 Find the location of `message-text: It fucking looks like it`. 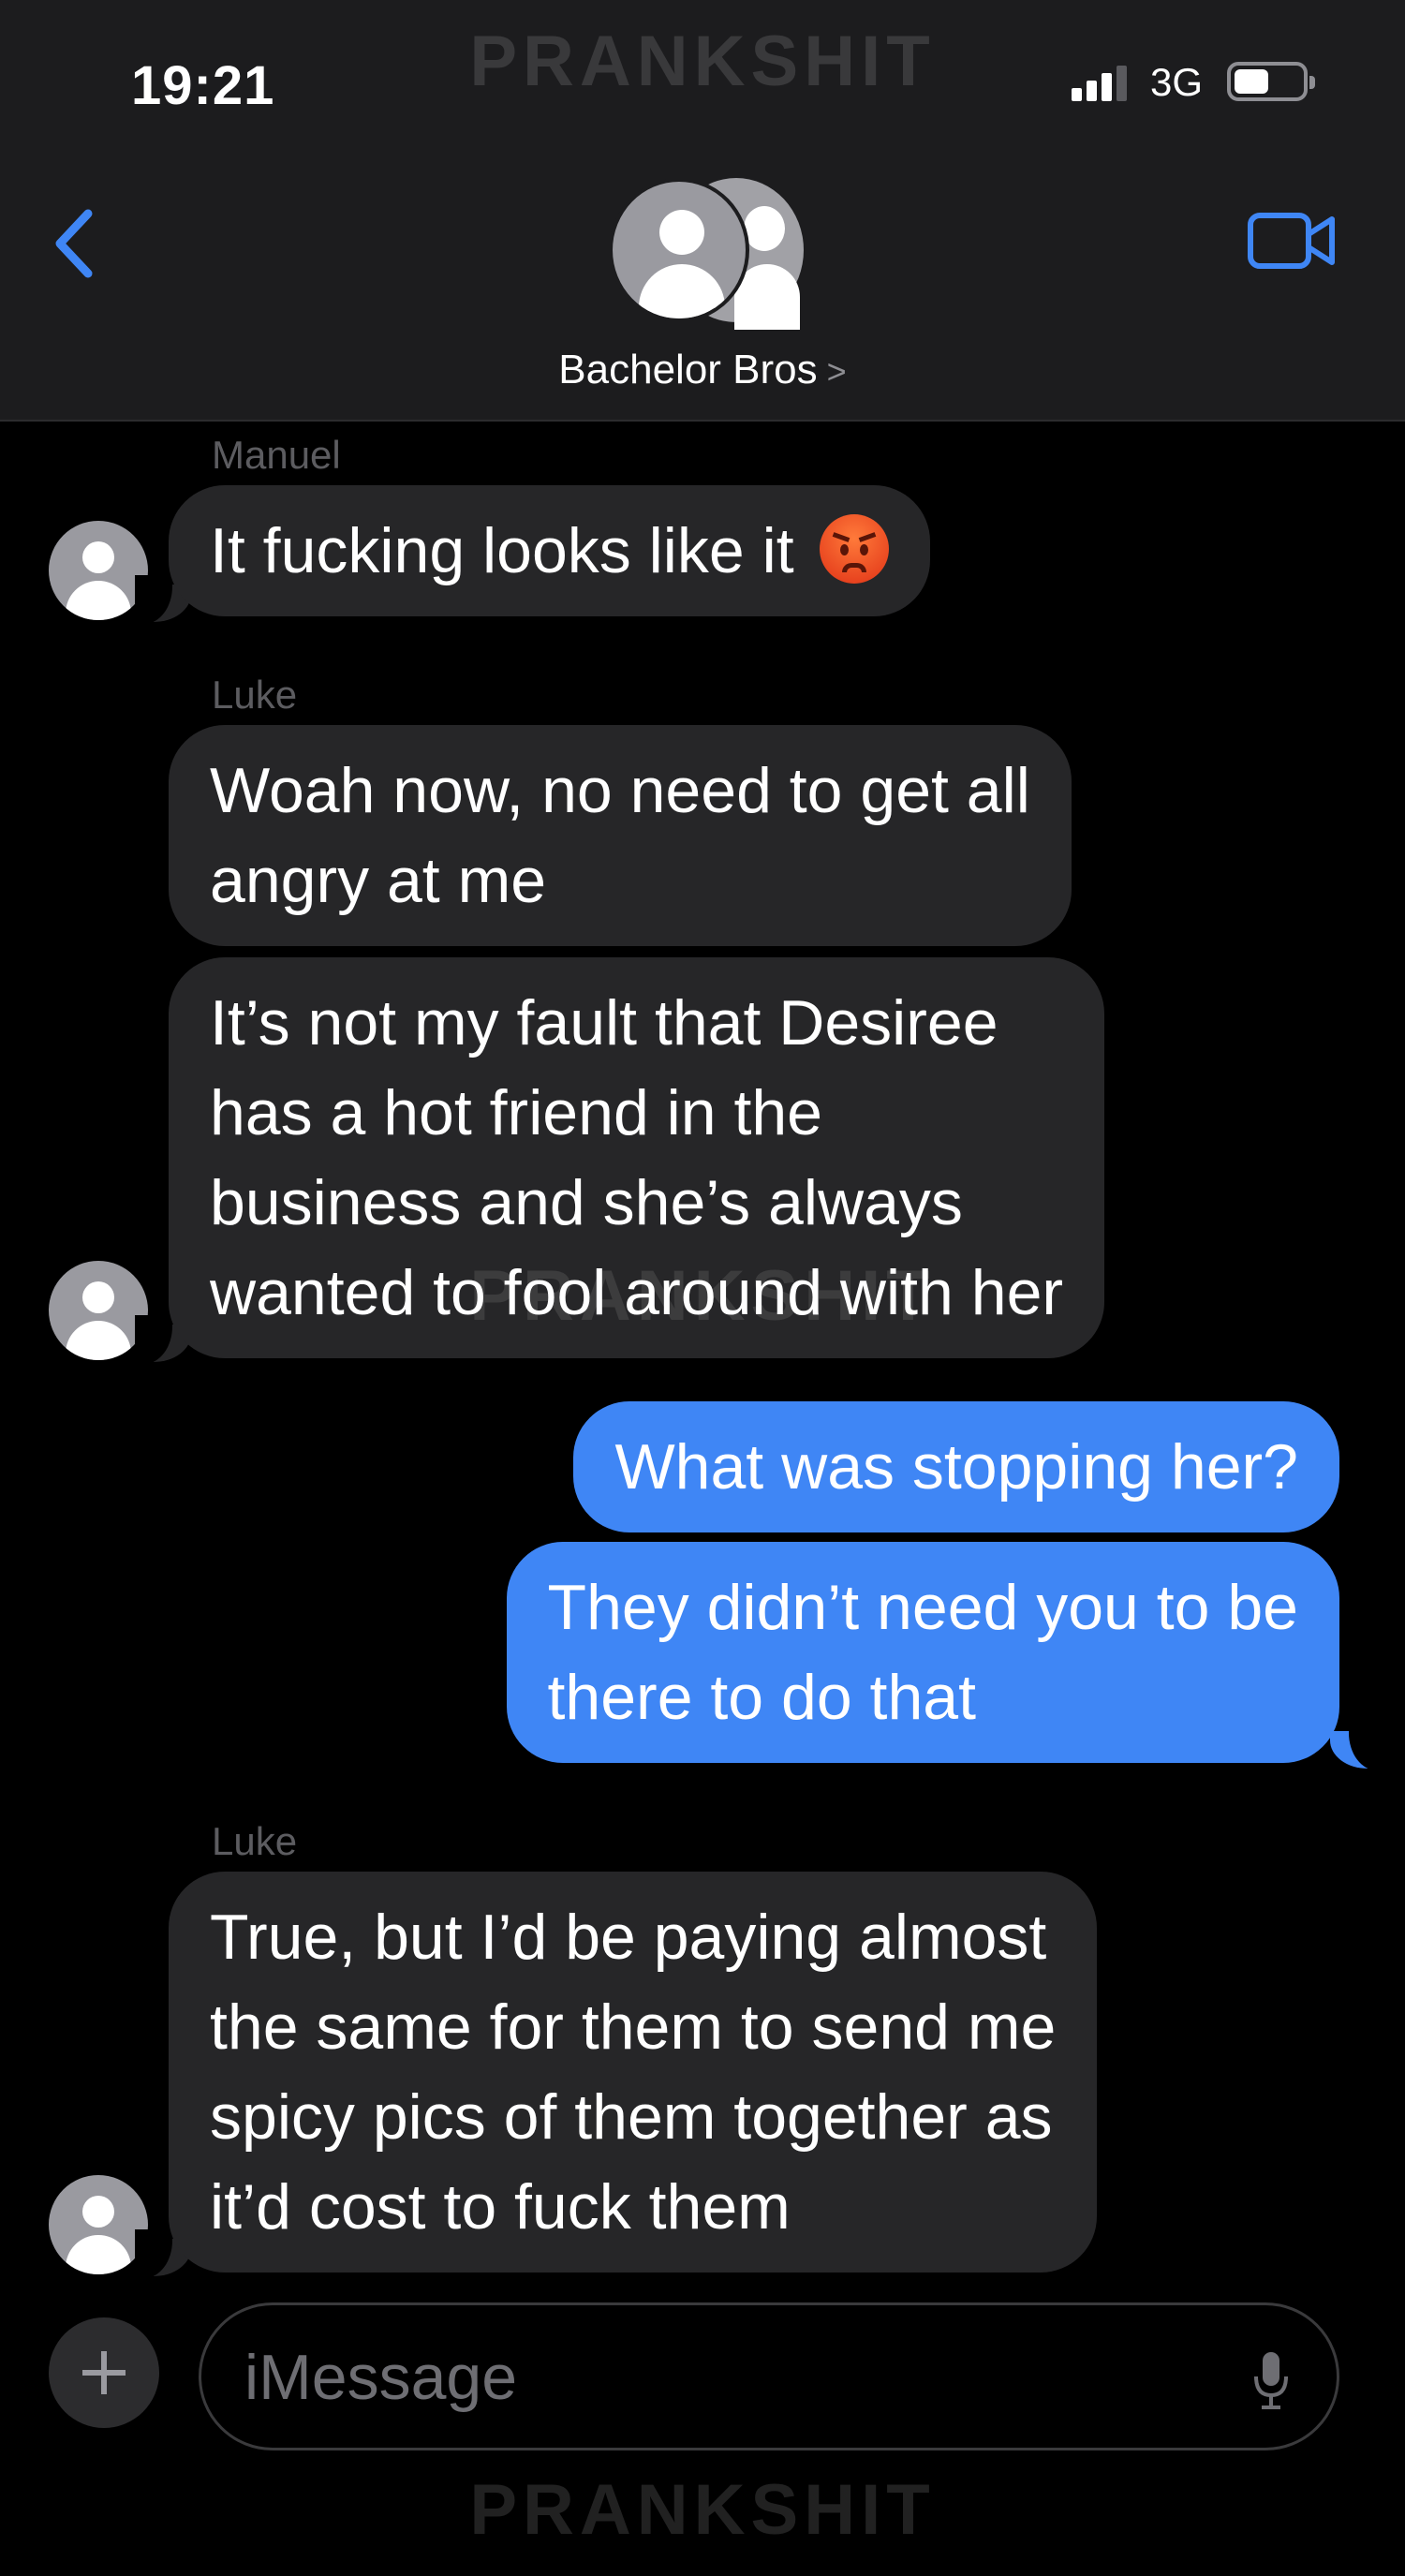

message-text: It fucking looks like it is located at coordinates (502, 550).